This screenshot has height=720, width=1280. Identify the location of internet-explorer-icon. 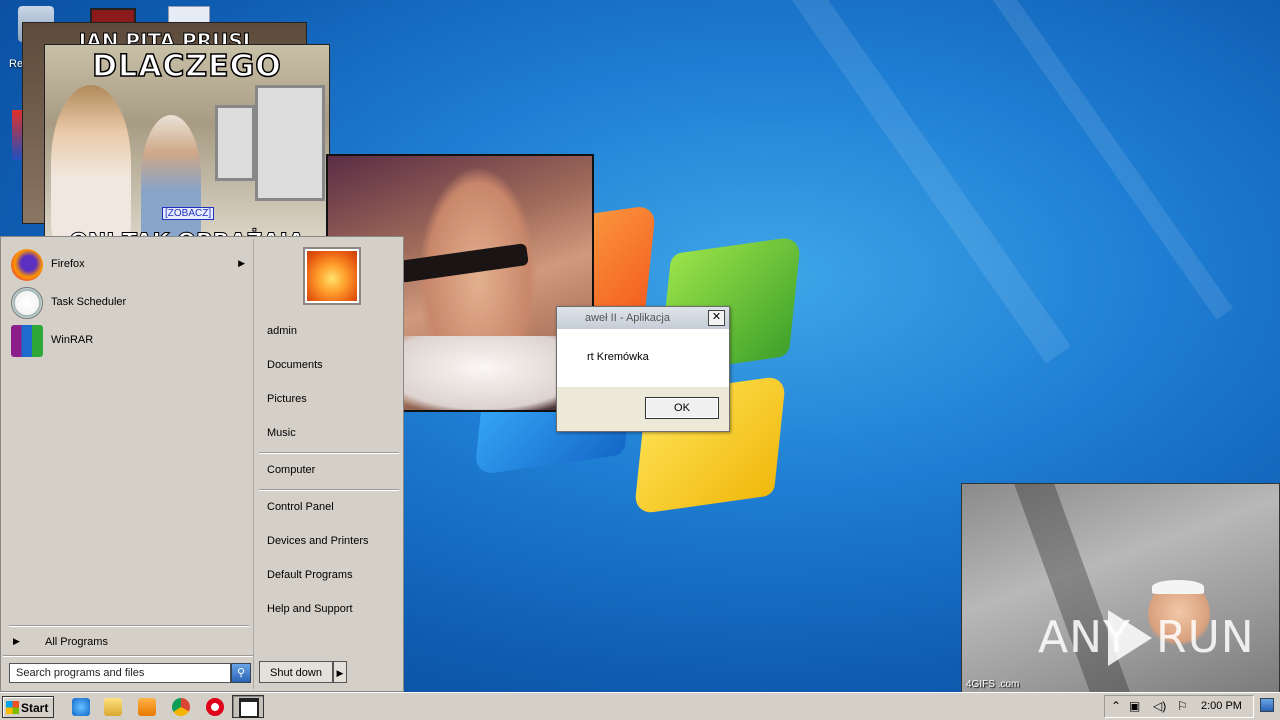
(81, 707).